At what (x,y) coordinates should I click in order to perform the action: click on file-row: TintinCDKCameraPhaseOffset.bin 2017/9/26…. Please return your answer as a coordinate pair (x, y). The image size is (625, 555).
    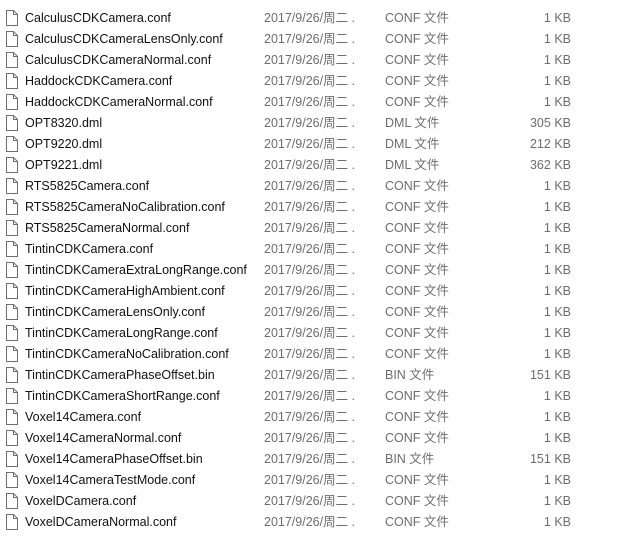
    Looking at the image, I should click on (312, 375).